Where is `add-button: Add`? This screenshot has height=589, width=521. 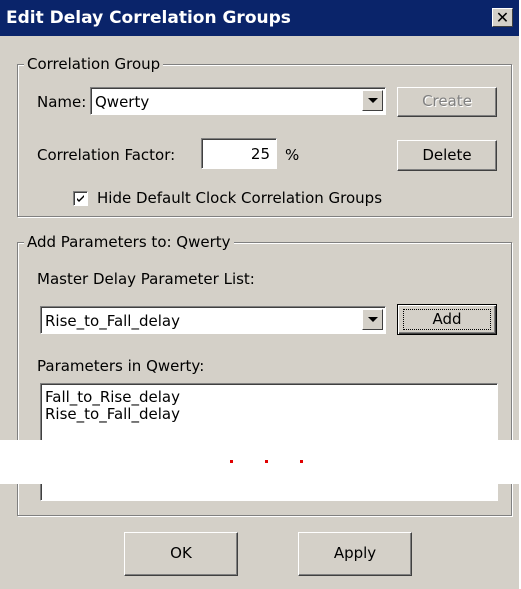 add-button: Add is located at coordinates (447, 319).